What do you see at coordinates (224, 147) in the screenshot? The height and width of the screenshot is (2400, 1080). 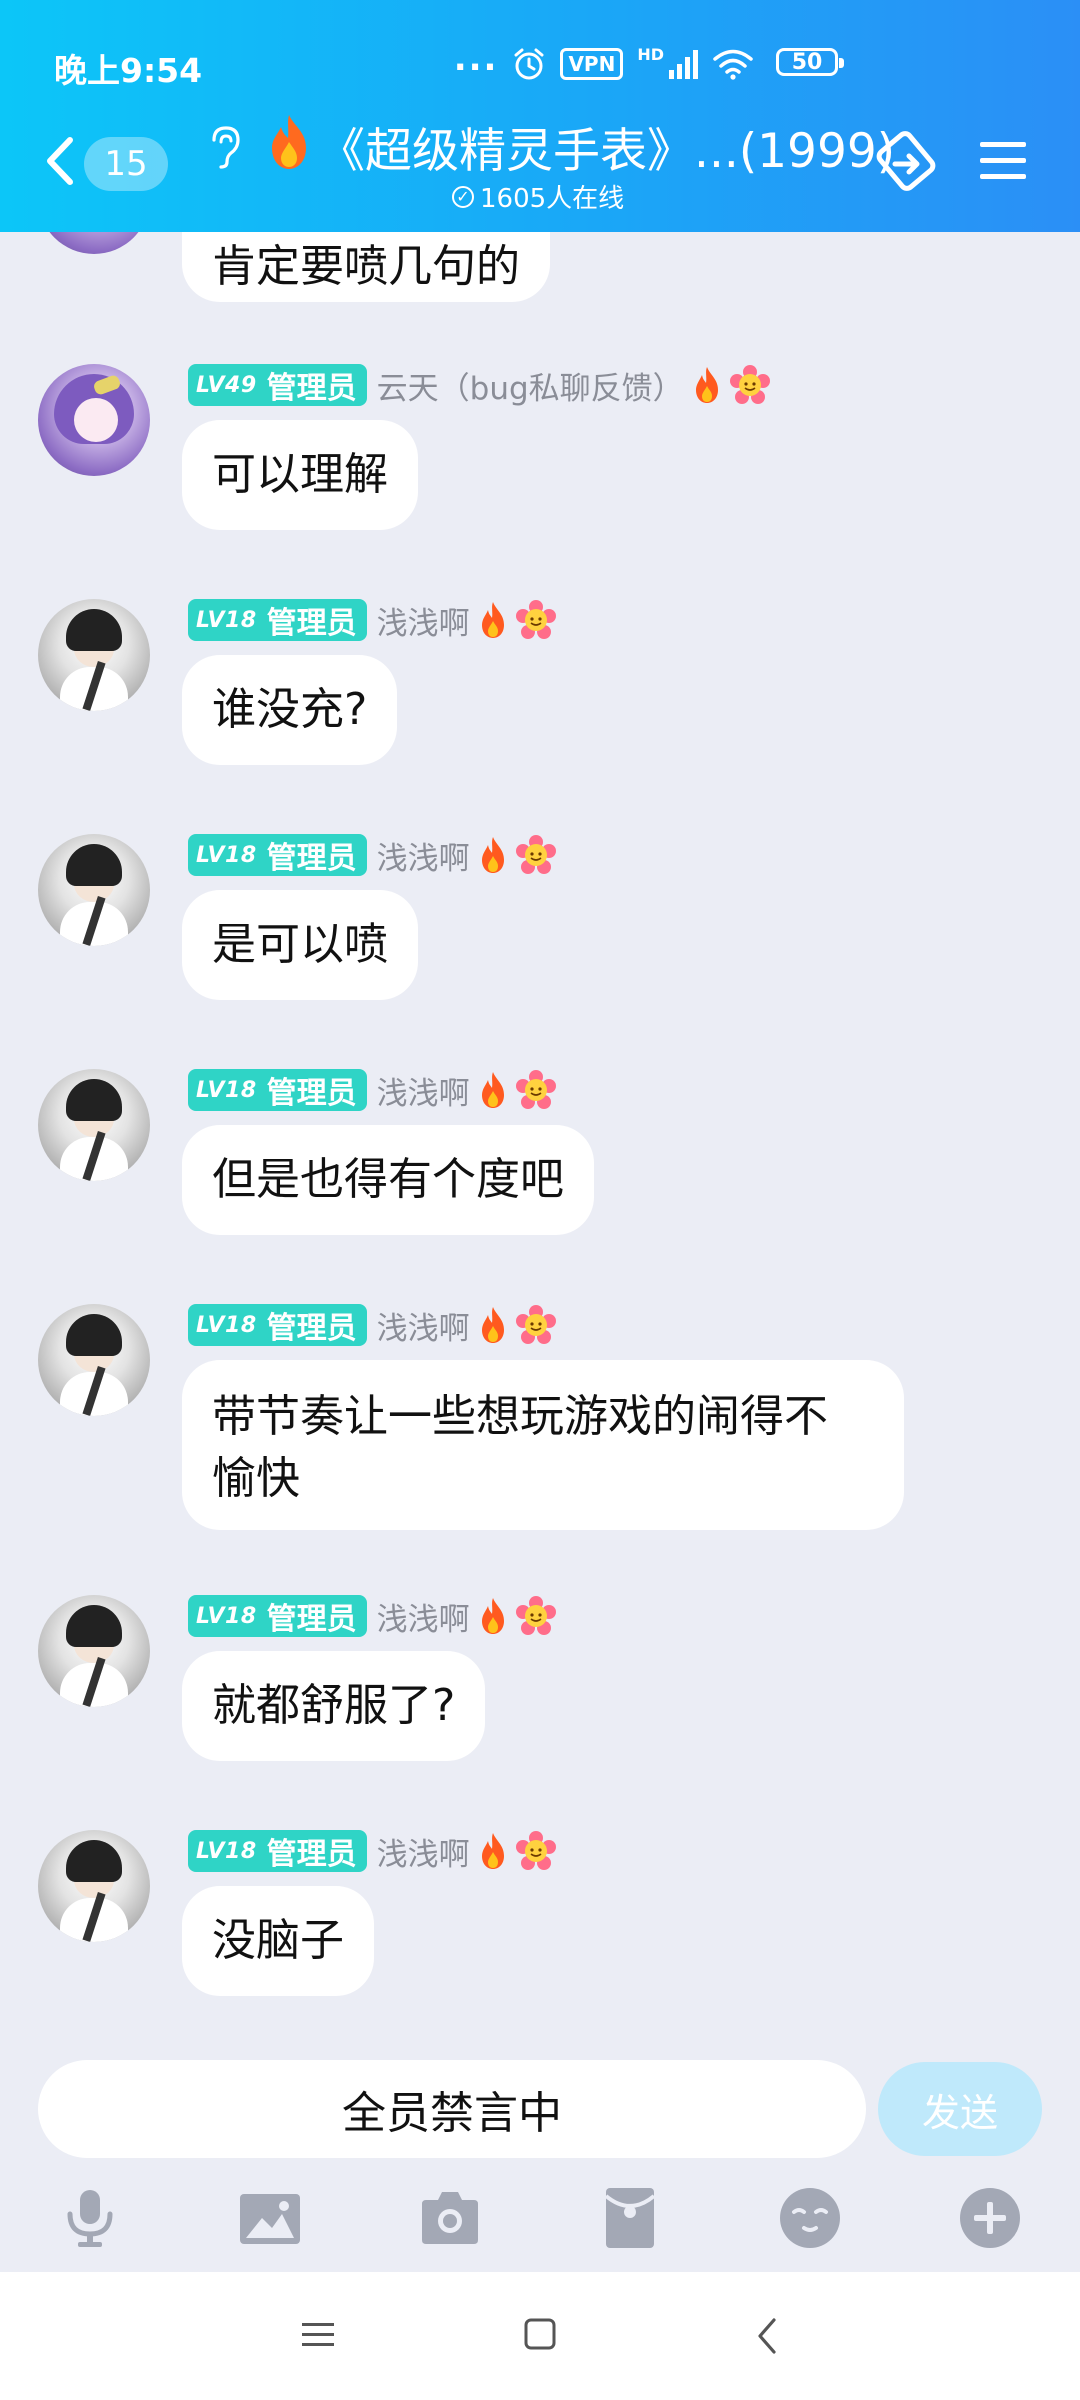 I see `ear-icon` at bounding box center [224, 147].